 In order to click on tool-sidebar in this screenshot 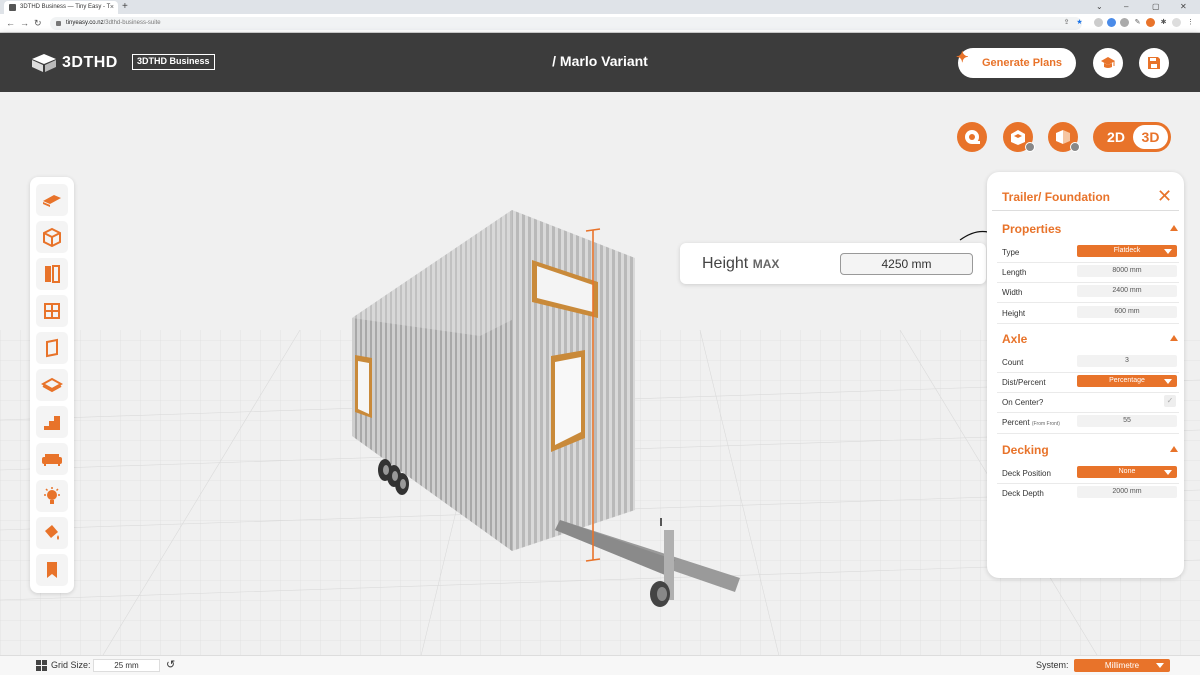, I will do `click(52, 385)`.